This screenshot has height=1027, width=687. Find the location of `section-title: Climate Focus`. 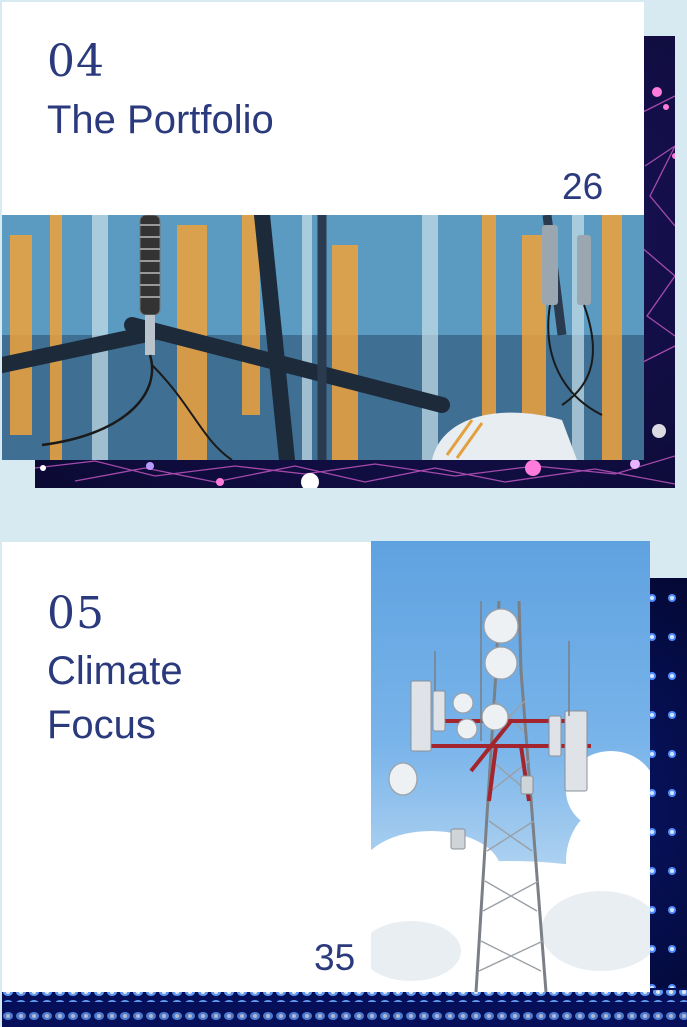

section-title: Climate Focus is located at coordinates (115, 698).